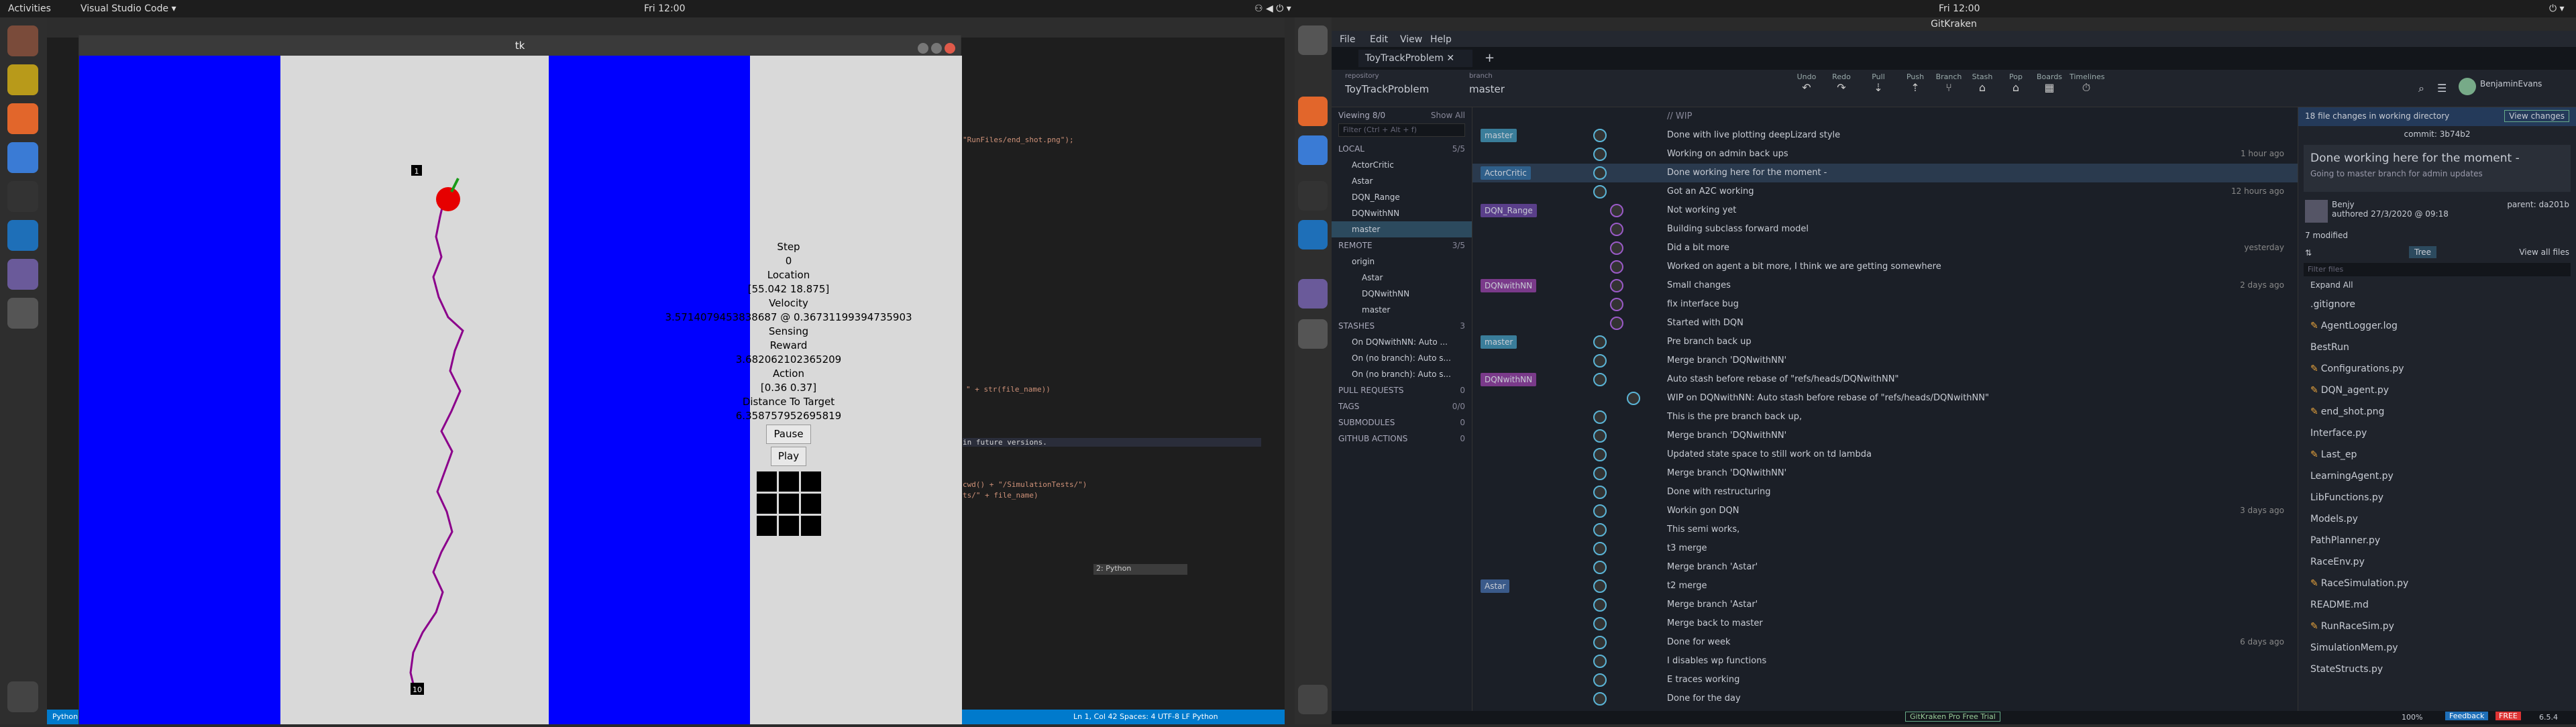  What do you see at coordinates (1841, 83) in the screenshot?
I see `redo-button: Redo ↷` at bounding box center [1841, 83].